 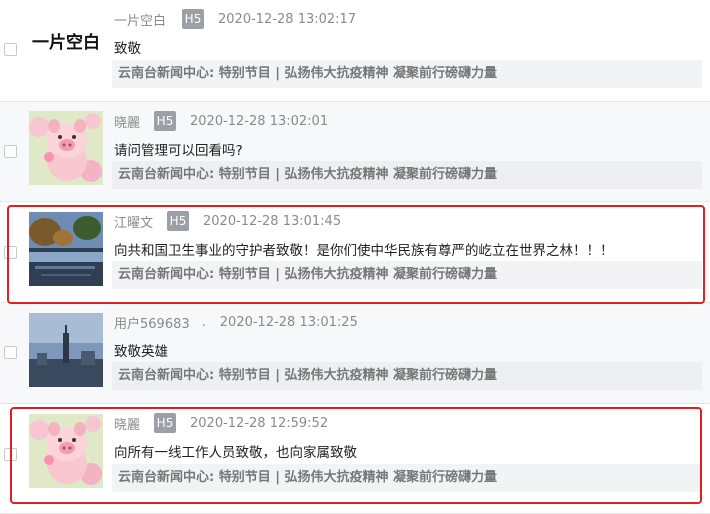 I want to click on comment-meta: 江曜文 H5 2020-12-28 13:01:45, so click(x=227, y=221).